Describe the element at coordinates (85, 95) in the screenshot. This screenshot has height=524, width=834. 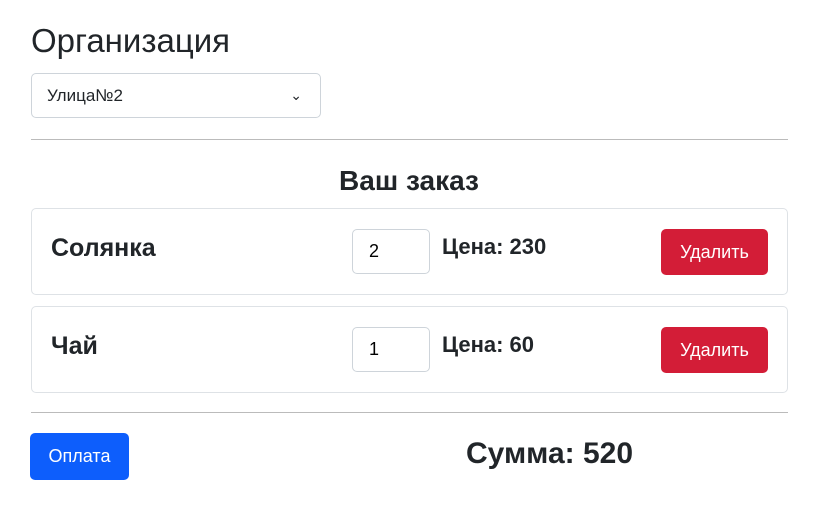
I see `organization-select-value: Улица№2` at that location.